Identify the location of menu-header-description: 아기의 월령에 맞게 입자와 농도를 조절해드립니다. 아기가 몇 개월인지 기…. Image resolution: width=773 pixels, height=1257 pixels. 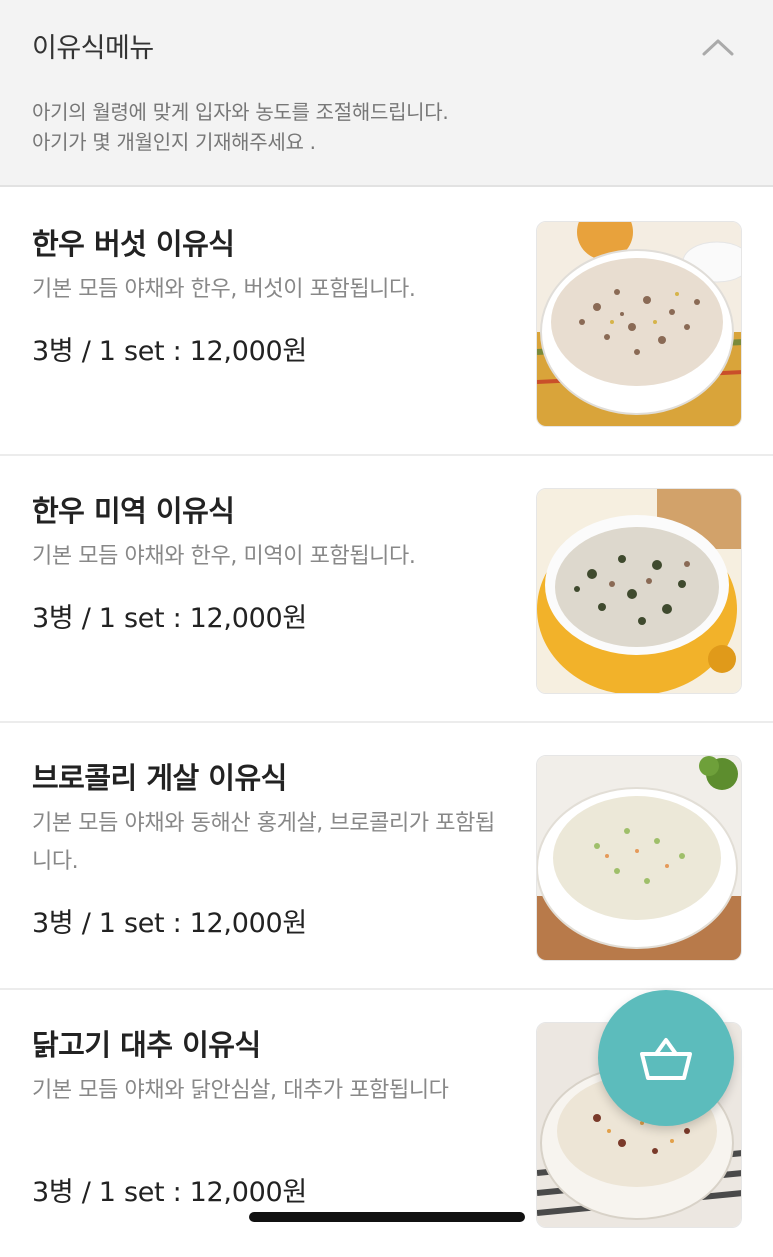
(240, 127).